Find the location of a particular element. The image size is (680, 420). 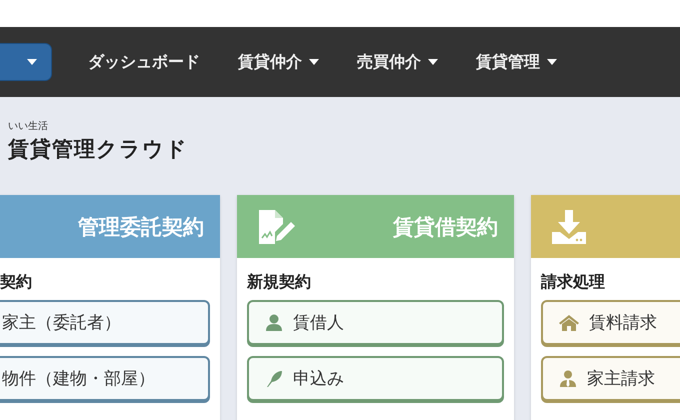

dropdown-button is located at coordinates (26, 62).